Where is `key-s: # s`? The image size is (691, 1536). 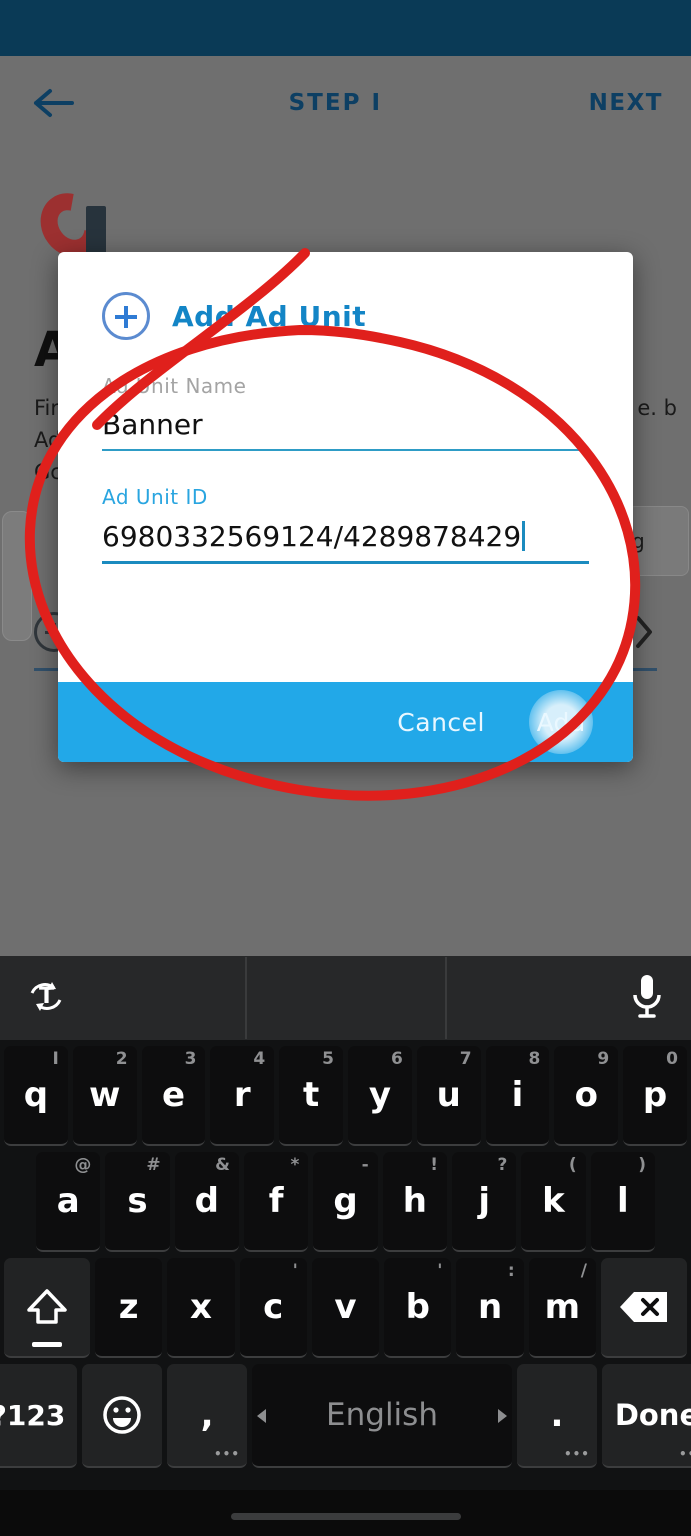
key-s: # s is located at coordinates (137, 1202).